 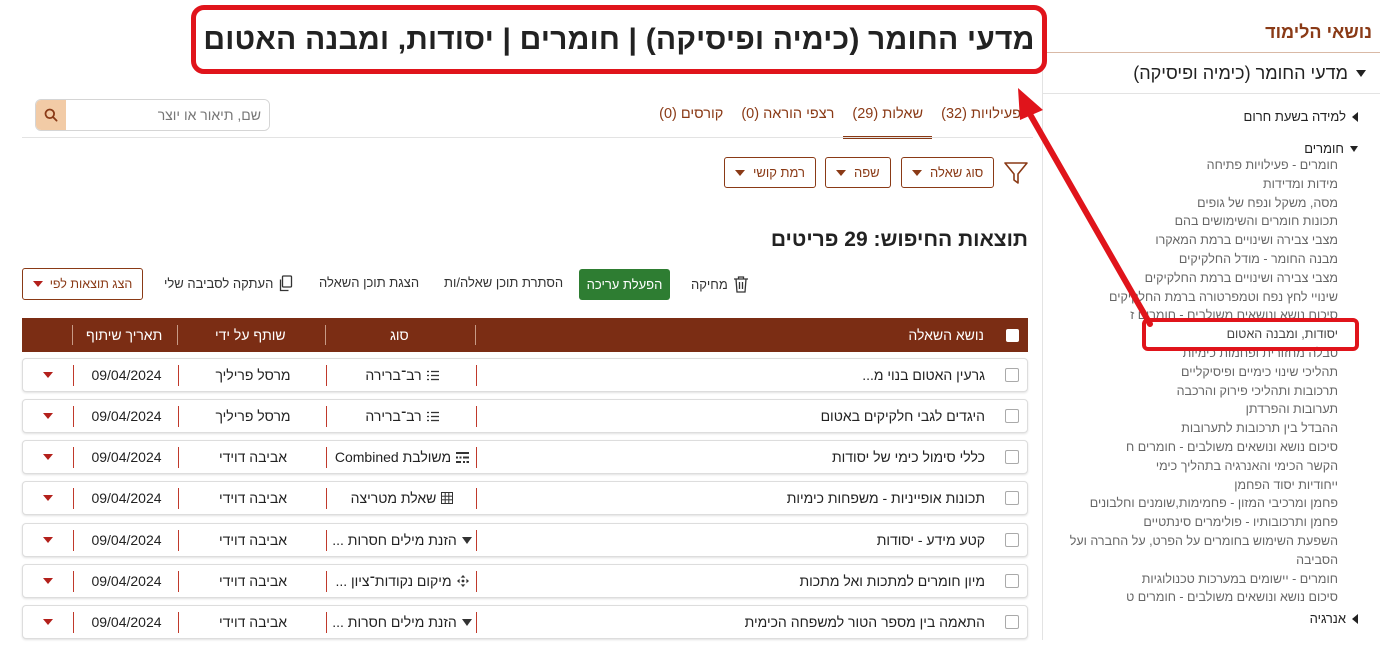 I want to click on search-button, so click(x=51, y=115).